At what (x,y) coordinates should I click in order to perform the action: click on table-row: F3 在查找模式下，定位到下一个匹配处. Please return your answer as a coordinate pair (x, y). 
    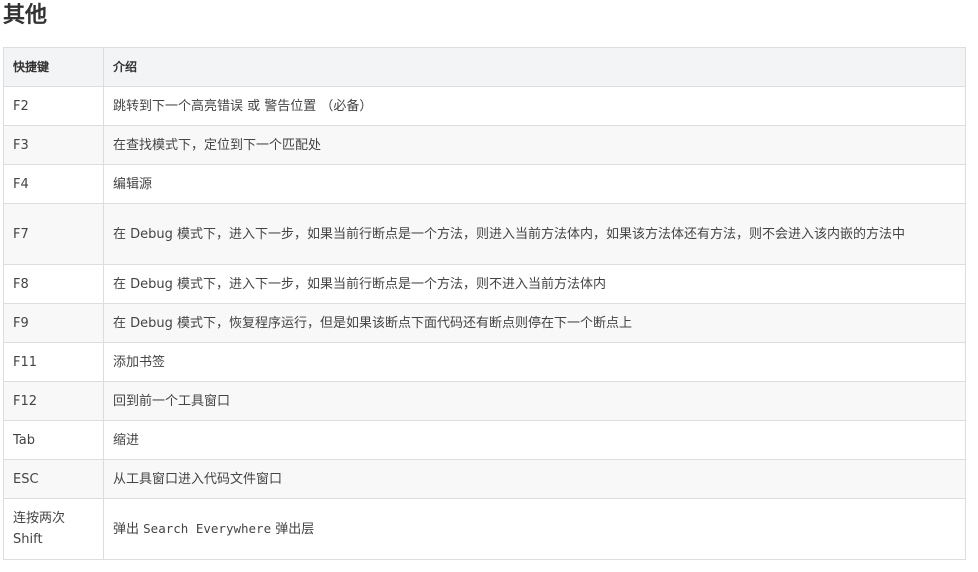
    Looking at the image, I should click on (484, 145).